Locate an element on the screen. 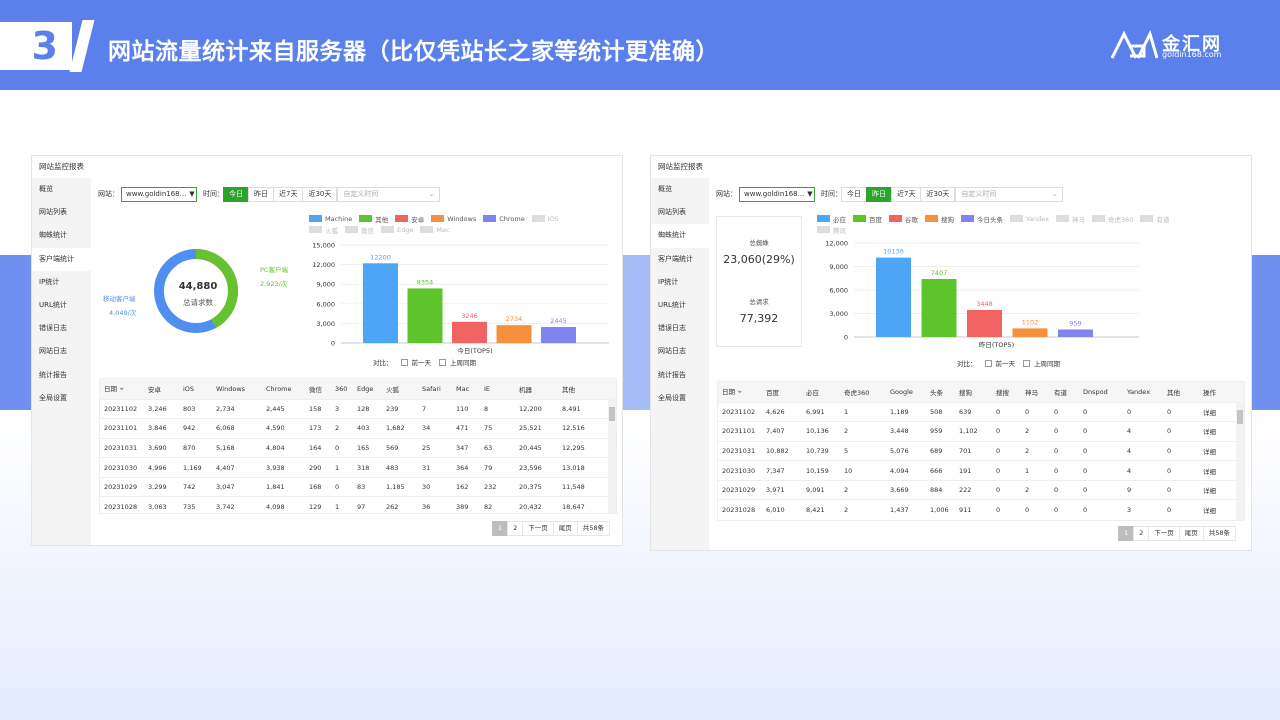 The width and height of the screenshot is (1280, 720). legend-item: 其他 is located at coordinates (373, 218).